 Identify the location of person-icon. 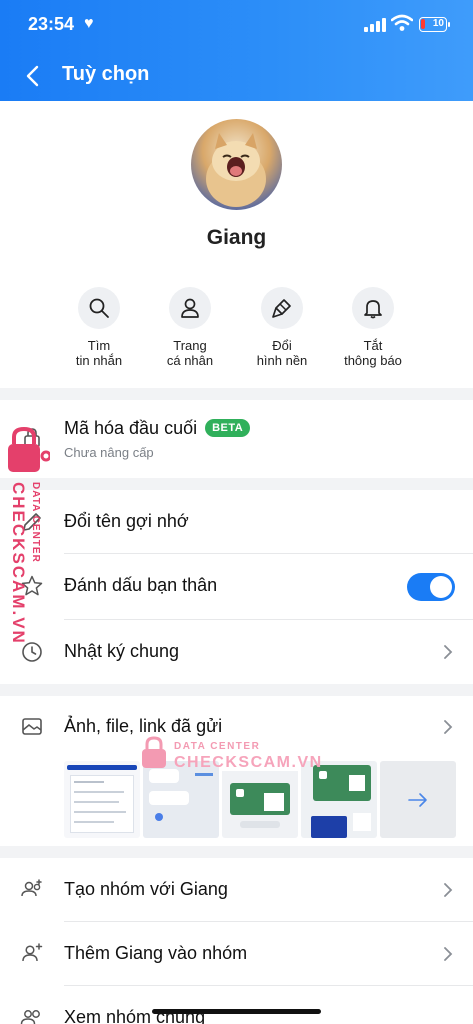
(190, 308).